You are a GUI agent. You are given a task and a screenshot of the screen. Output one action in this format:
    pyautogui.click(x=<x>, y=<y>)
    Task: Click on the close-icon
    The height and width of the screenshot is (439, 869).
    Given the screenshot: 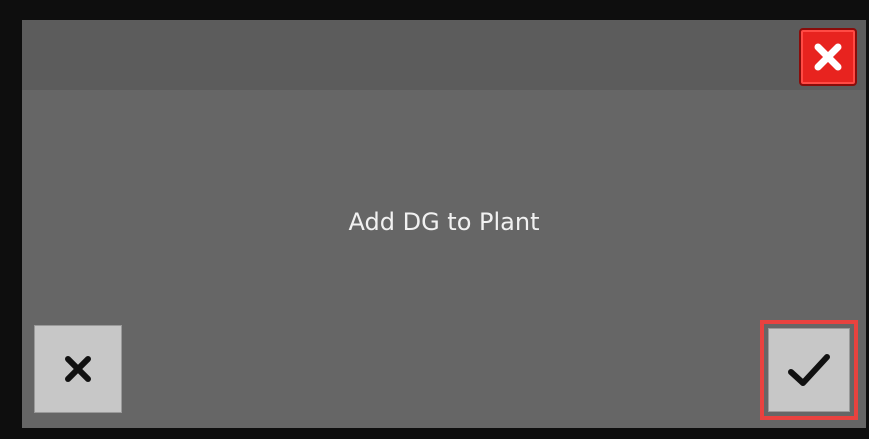 What is the action you would take?
    pyautogui.click(x=828, y=57)
    